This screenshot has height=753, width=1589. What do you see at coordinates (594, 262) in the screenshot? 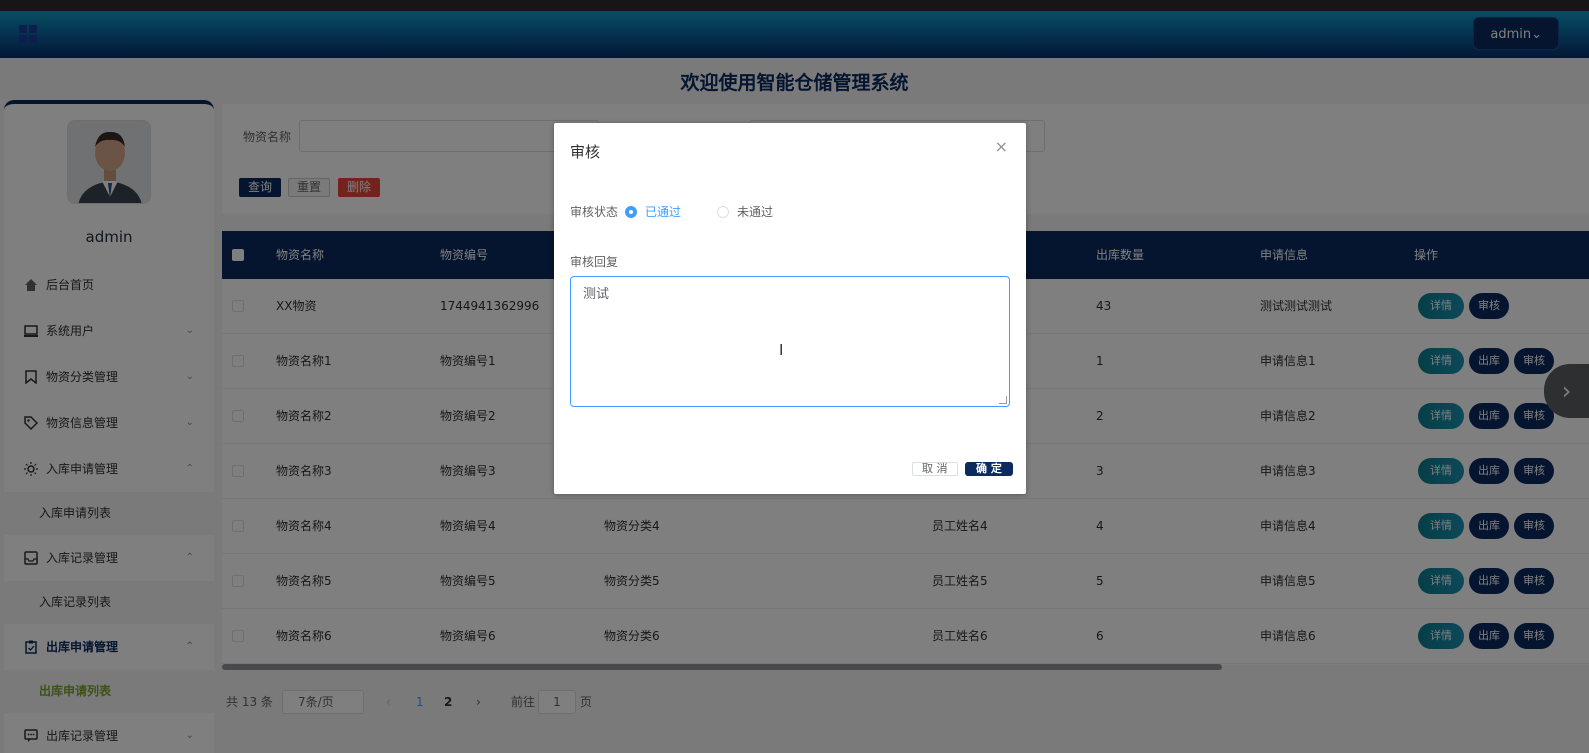
I see `review-reply-label: 审核回复` at bounding box center [594, 262].